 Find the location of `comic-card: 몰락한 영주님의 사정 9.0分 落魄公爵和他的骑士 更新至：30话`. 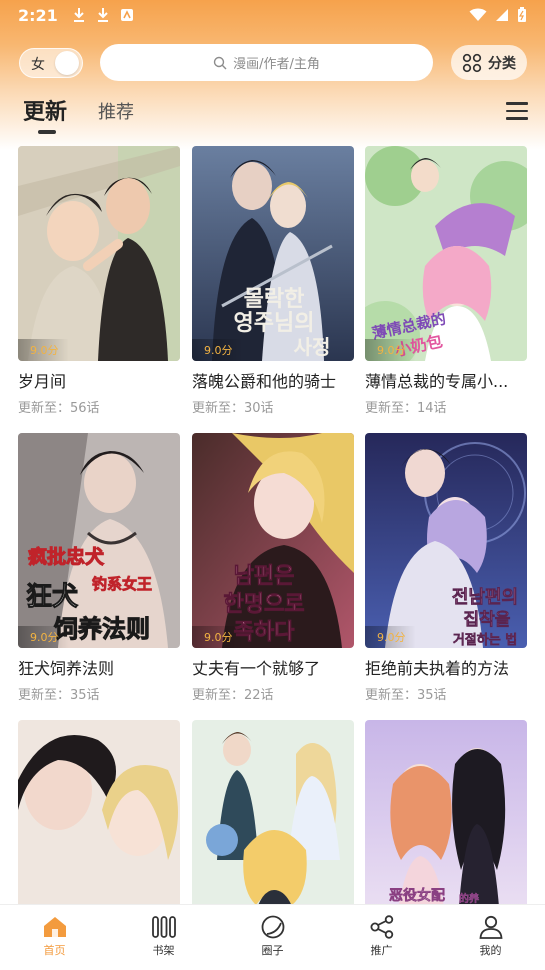

comic-card: 몰락한 영주님의 사정 9.0分 落魄公爵和他的骑士 更新至：30话 is located at coordinates (273, 281).